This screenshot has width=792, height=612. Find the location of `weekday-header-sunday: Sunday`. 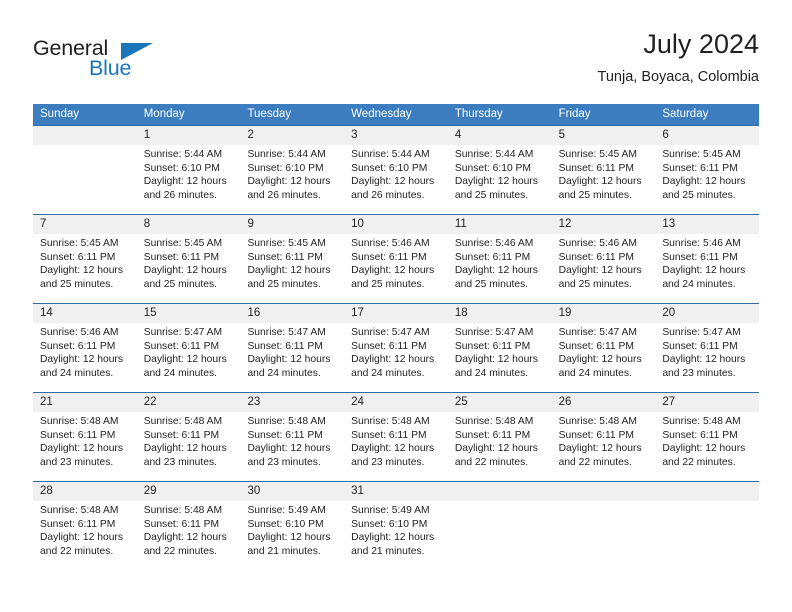

weekday-header-sunday: Sunday is located at coordinates (60, 114).